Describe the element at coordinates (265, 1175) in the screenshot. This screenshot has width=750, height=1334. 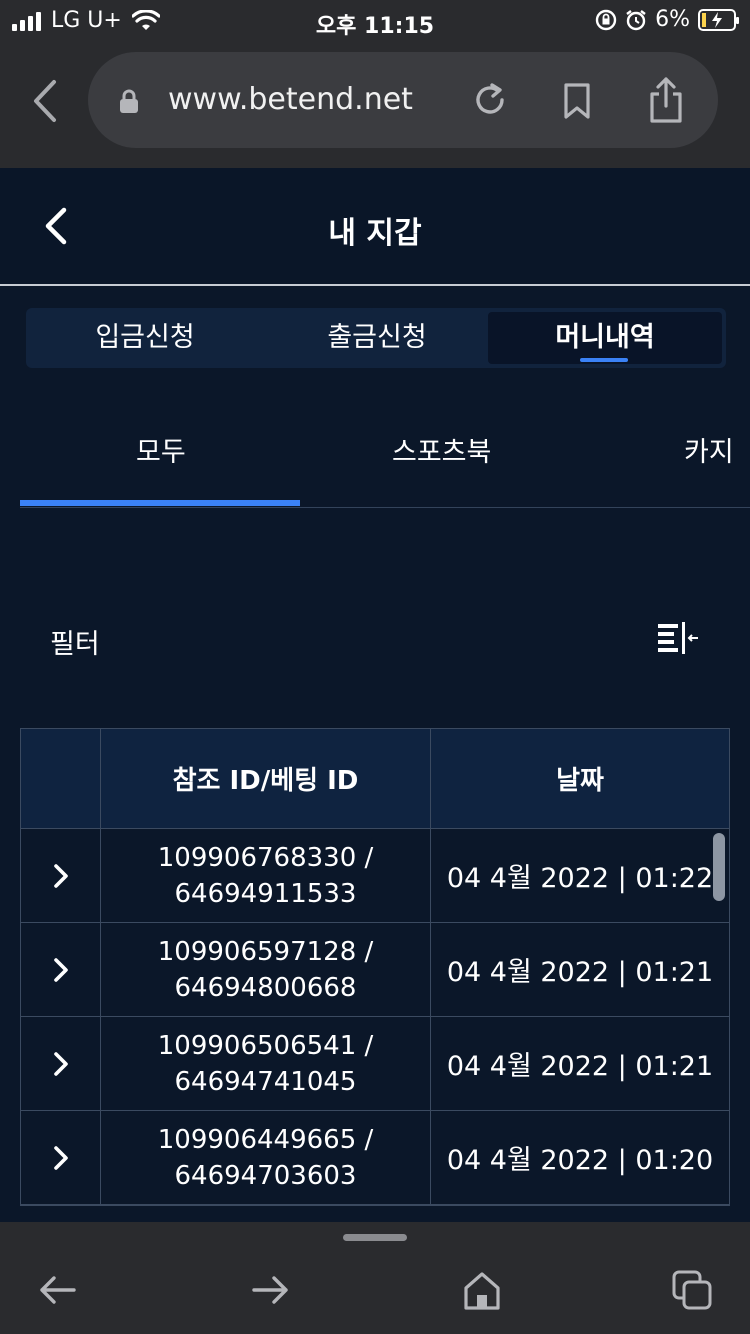
I see `bet-id: 64694703603` at that location.